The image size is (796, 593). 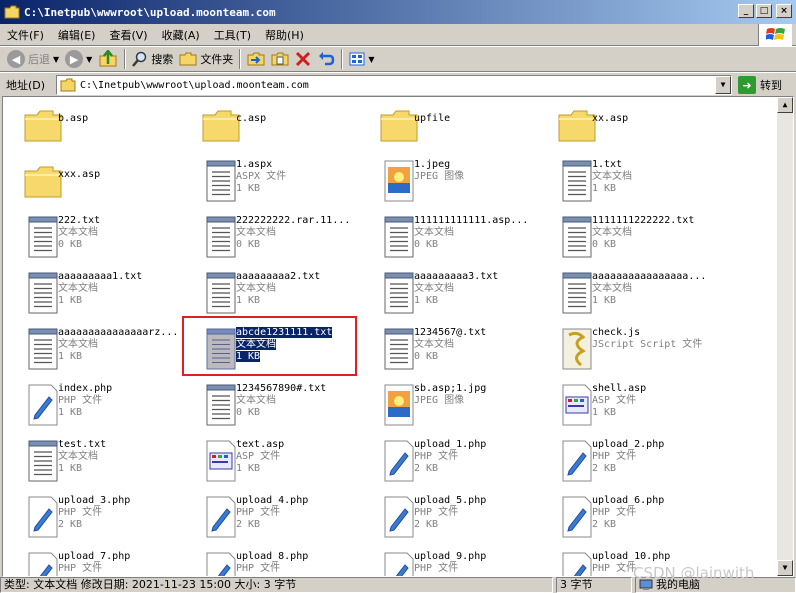 What do you see at coordinates (248, 244) in the screenshot?
I see `file-size: 0 KB` at bounding box center [248, 244].